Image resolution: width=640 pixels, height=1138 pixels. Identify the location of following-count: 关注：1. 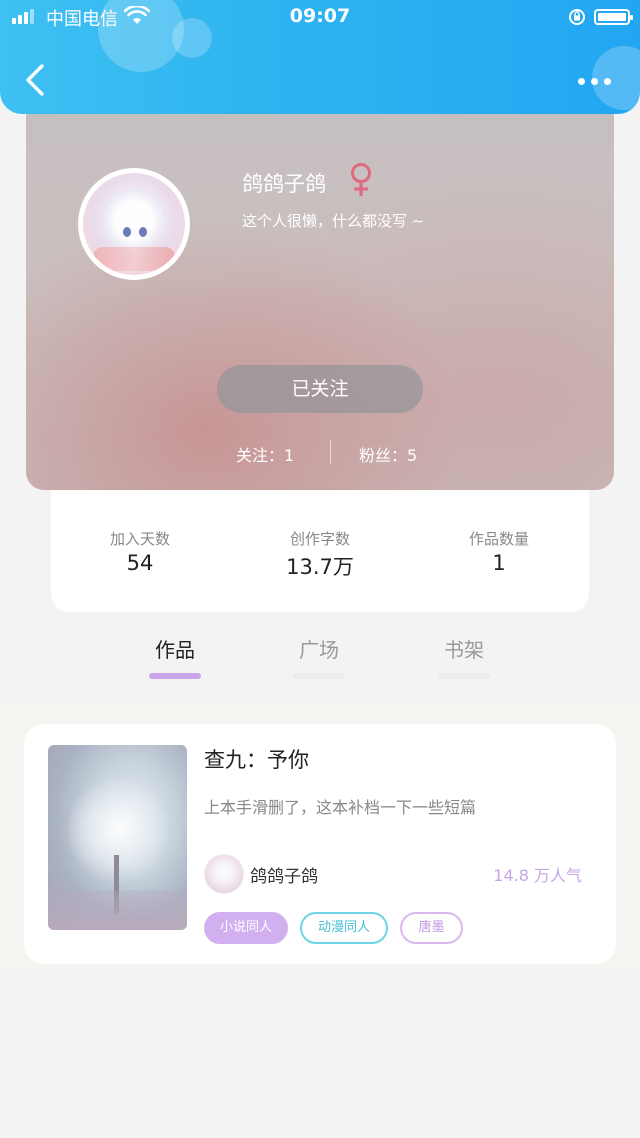
(265, 454).